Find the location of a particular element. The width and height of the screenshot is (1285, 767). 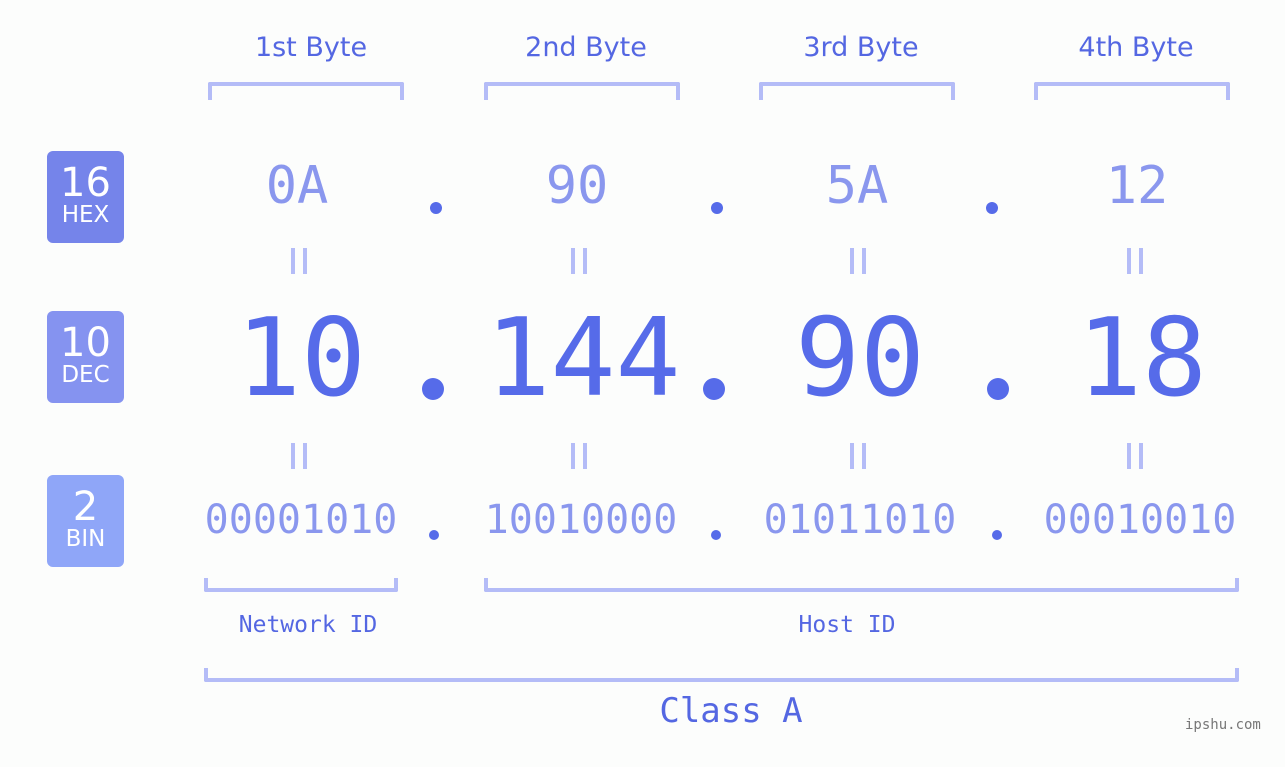

hex-badge: 16 HEX is located at coordinates (85, 197).